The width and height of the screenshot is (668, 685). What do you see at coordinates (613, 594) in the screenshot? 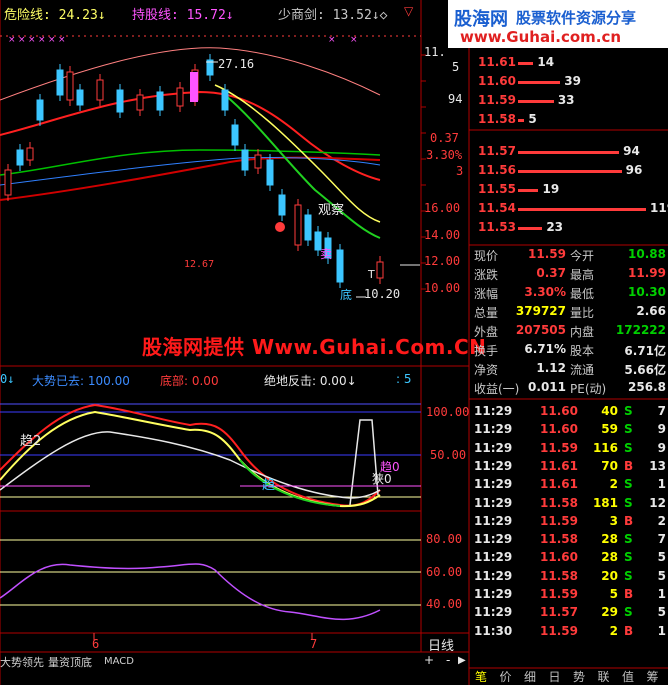
I see `tick-volume: 5` at bounding box center [613, 594].